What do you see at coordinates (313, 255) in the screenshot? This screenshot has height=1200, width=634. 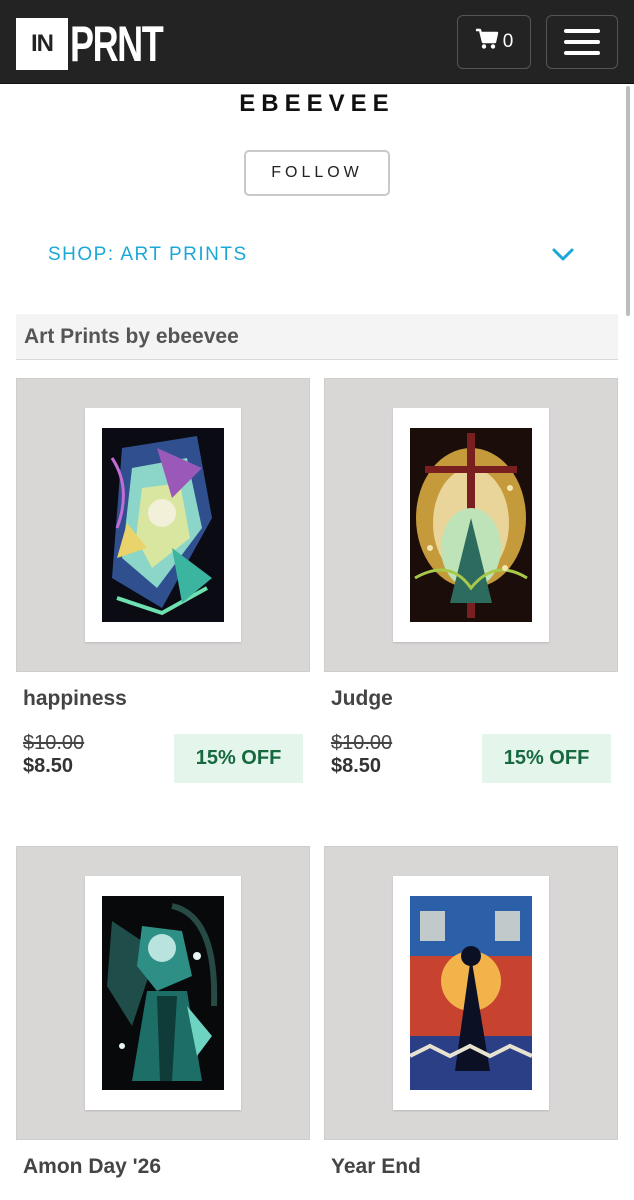 I see `shop-category-dropdown: SHOP: ART PRINTS` at bounding box center [313, 255].